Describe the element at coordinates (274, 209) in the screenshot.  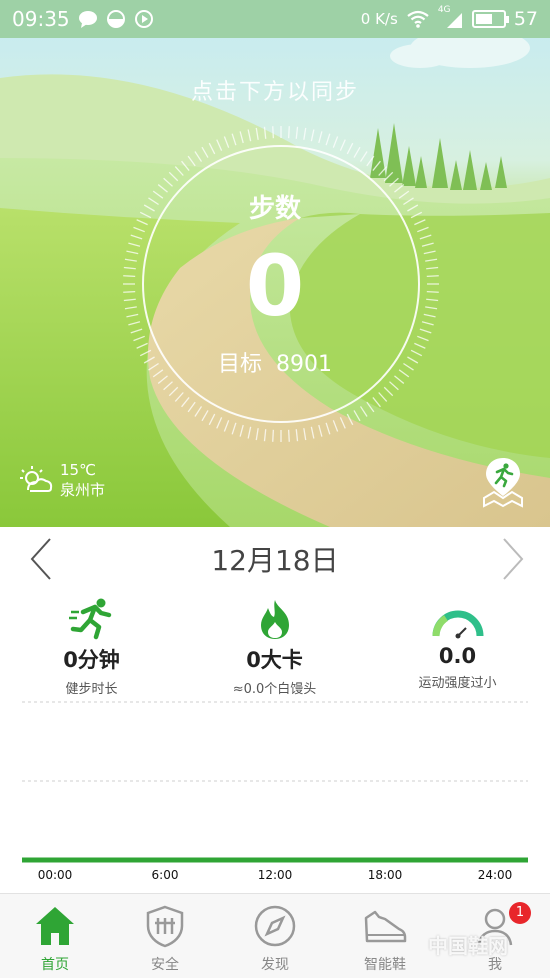
I see `steps-title: 步数` at that location.